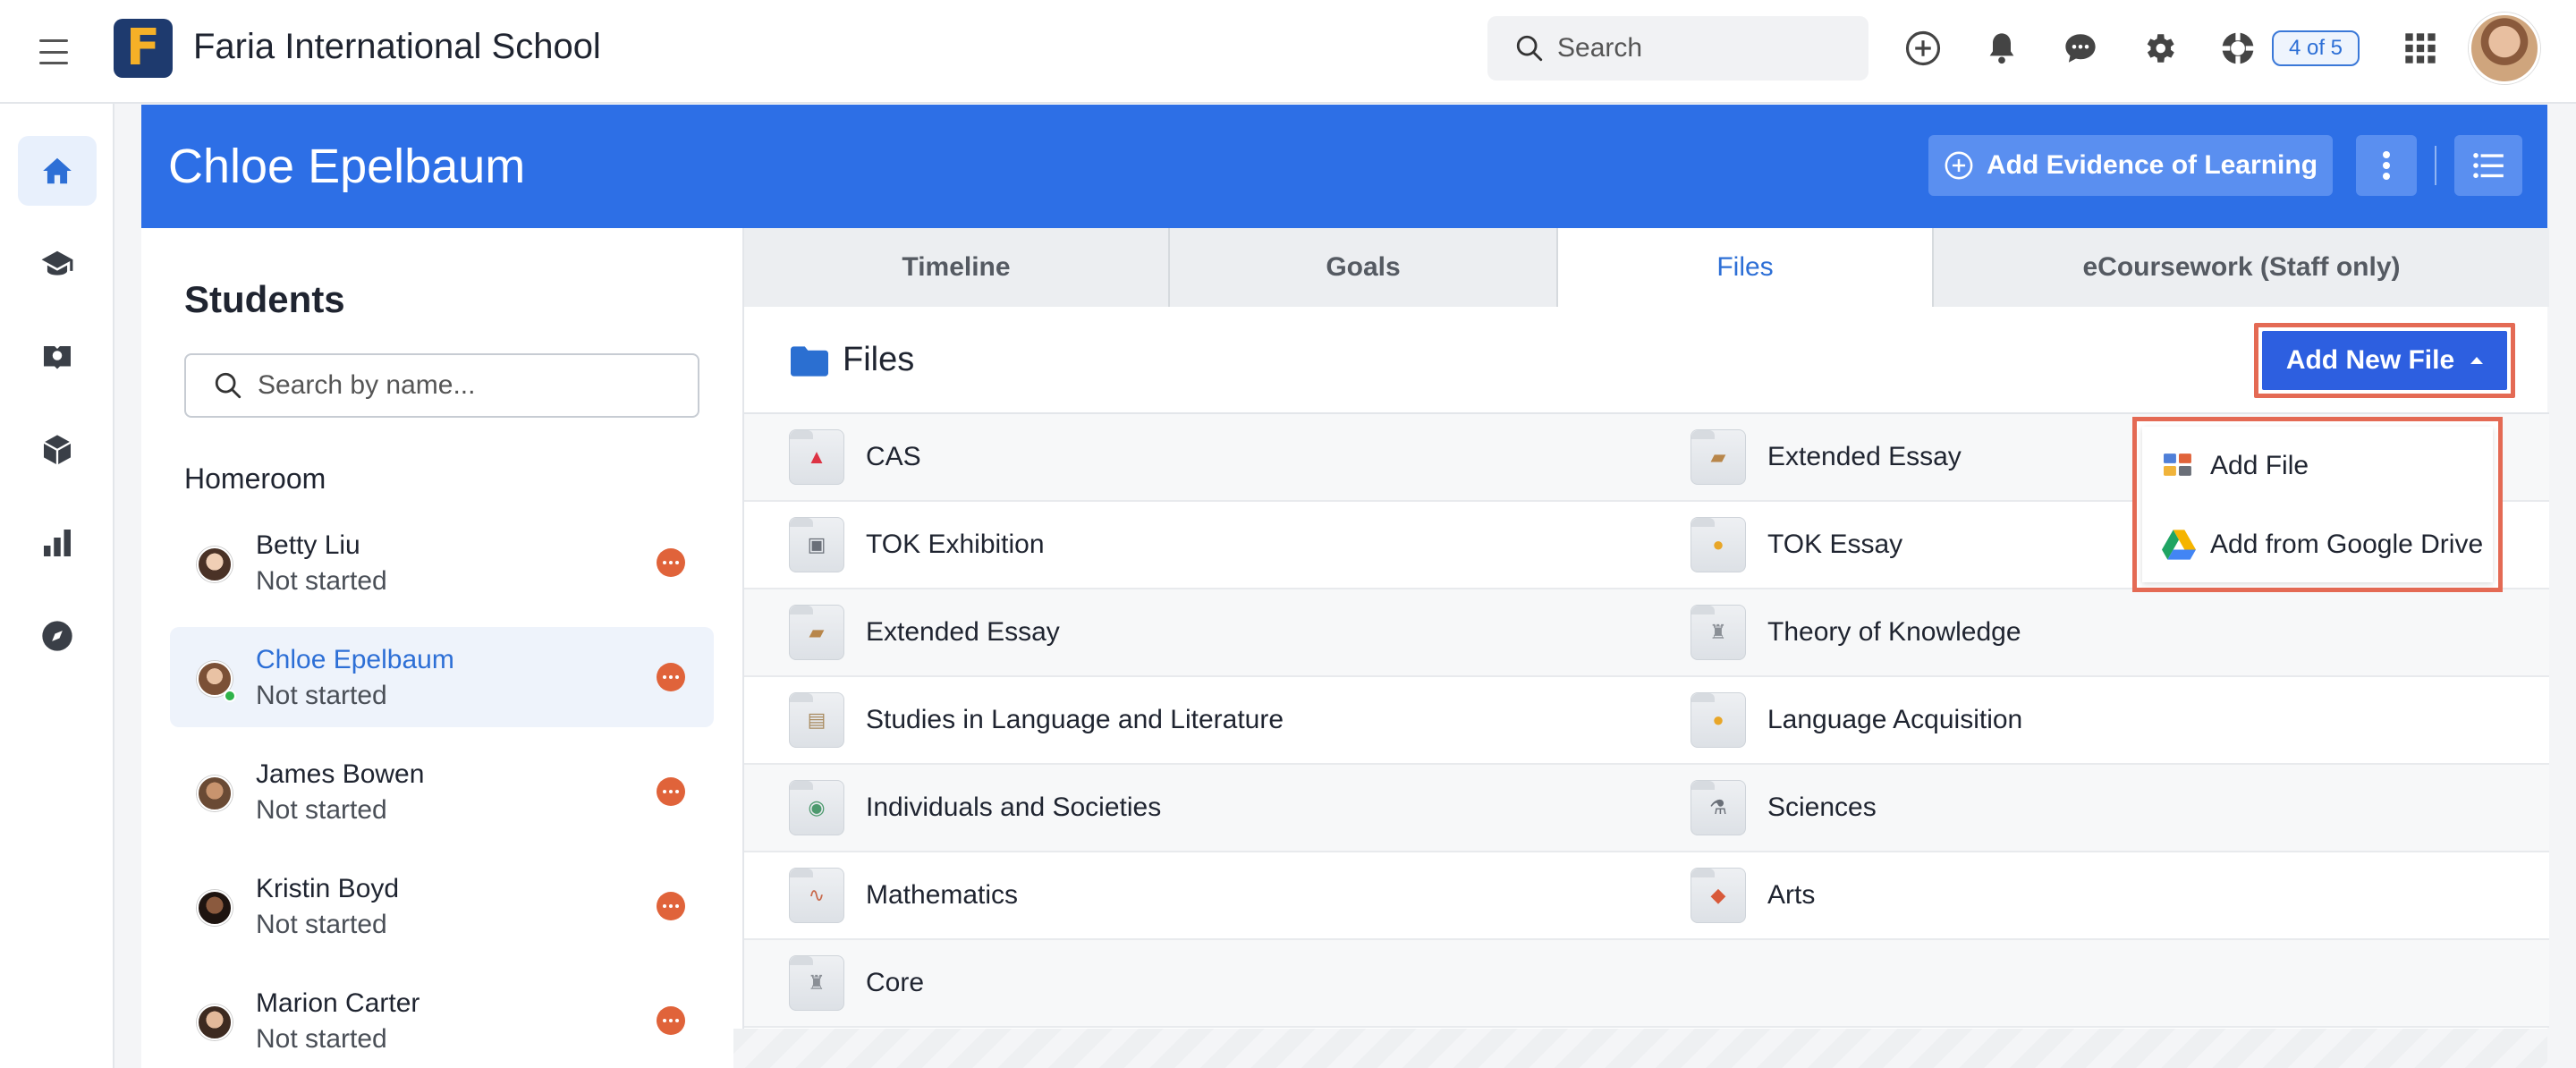 The width and height of the screenshot is (2576, 1068). I want to click on rail-reports, so click(57, 543).